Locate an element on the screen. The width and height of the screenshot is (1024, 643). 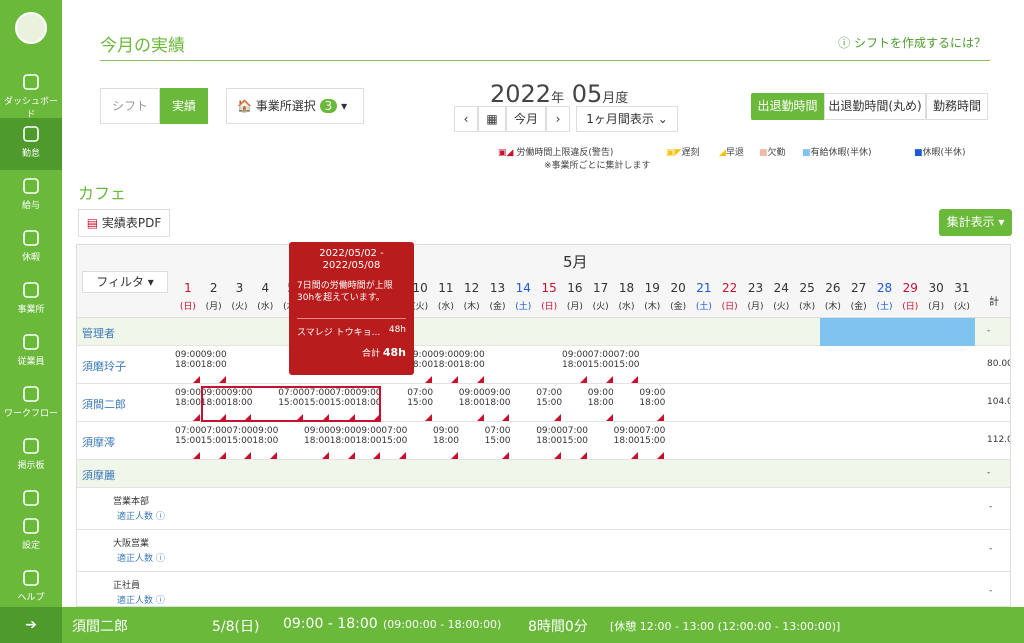
employee-name: 須間二郎 is located at coordinates (104, 404).